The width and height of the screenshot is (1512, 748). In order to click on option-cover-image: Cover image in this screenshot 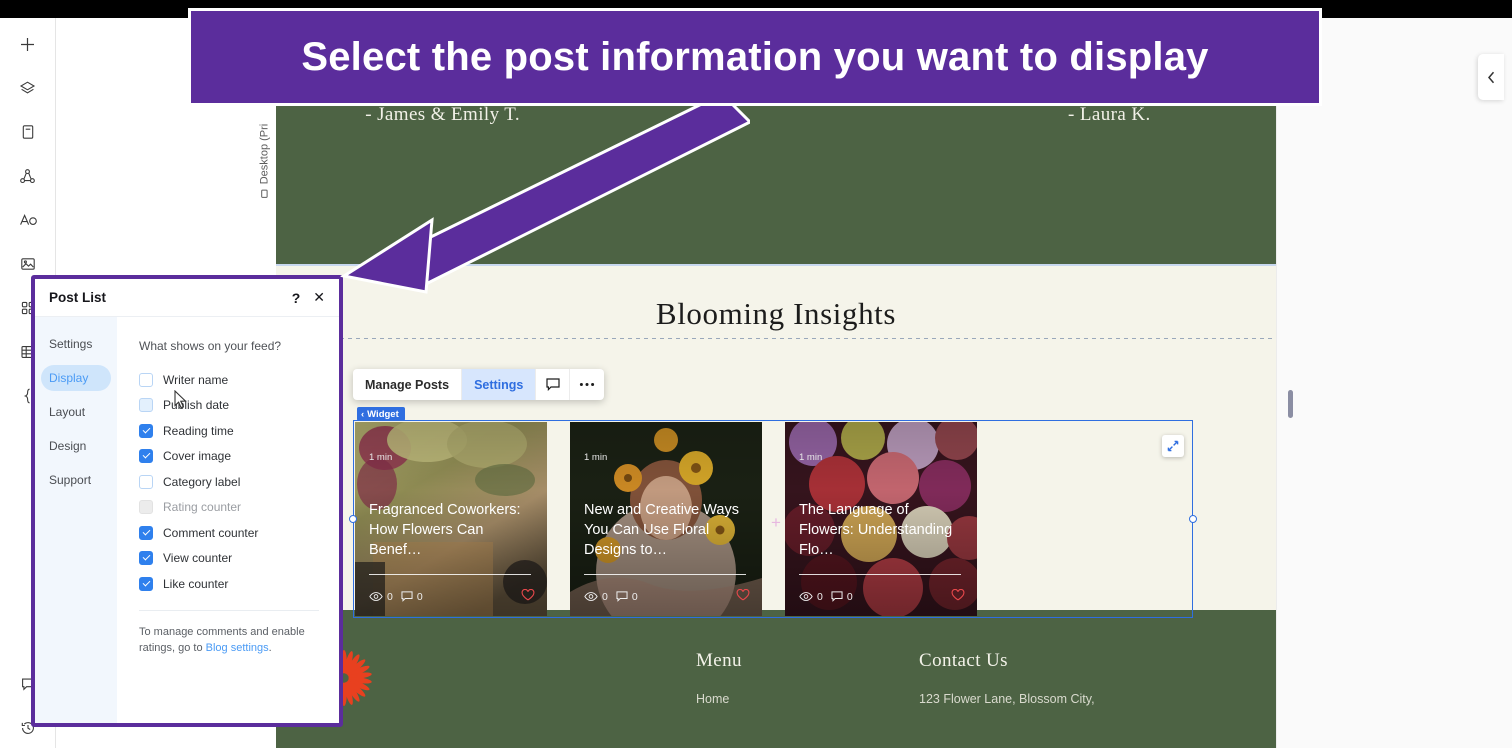, I will do `click(229, 457)`.